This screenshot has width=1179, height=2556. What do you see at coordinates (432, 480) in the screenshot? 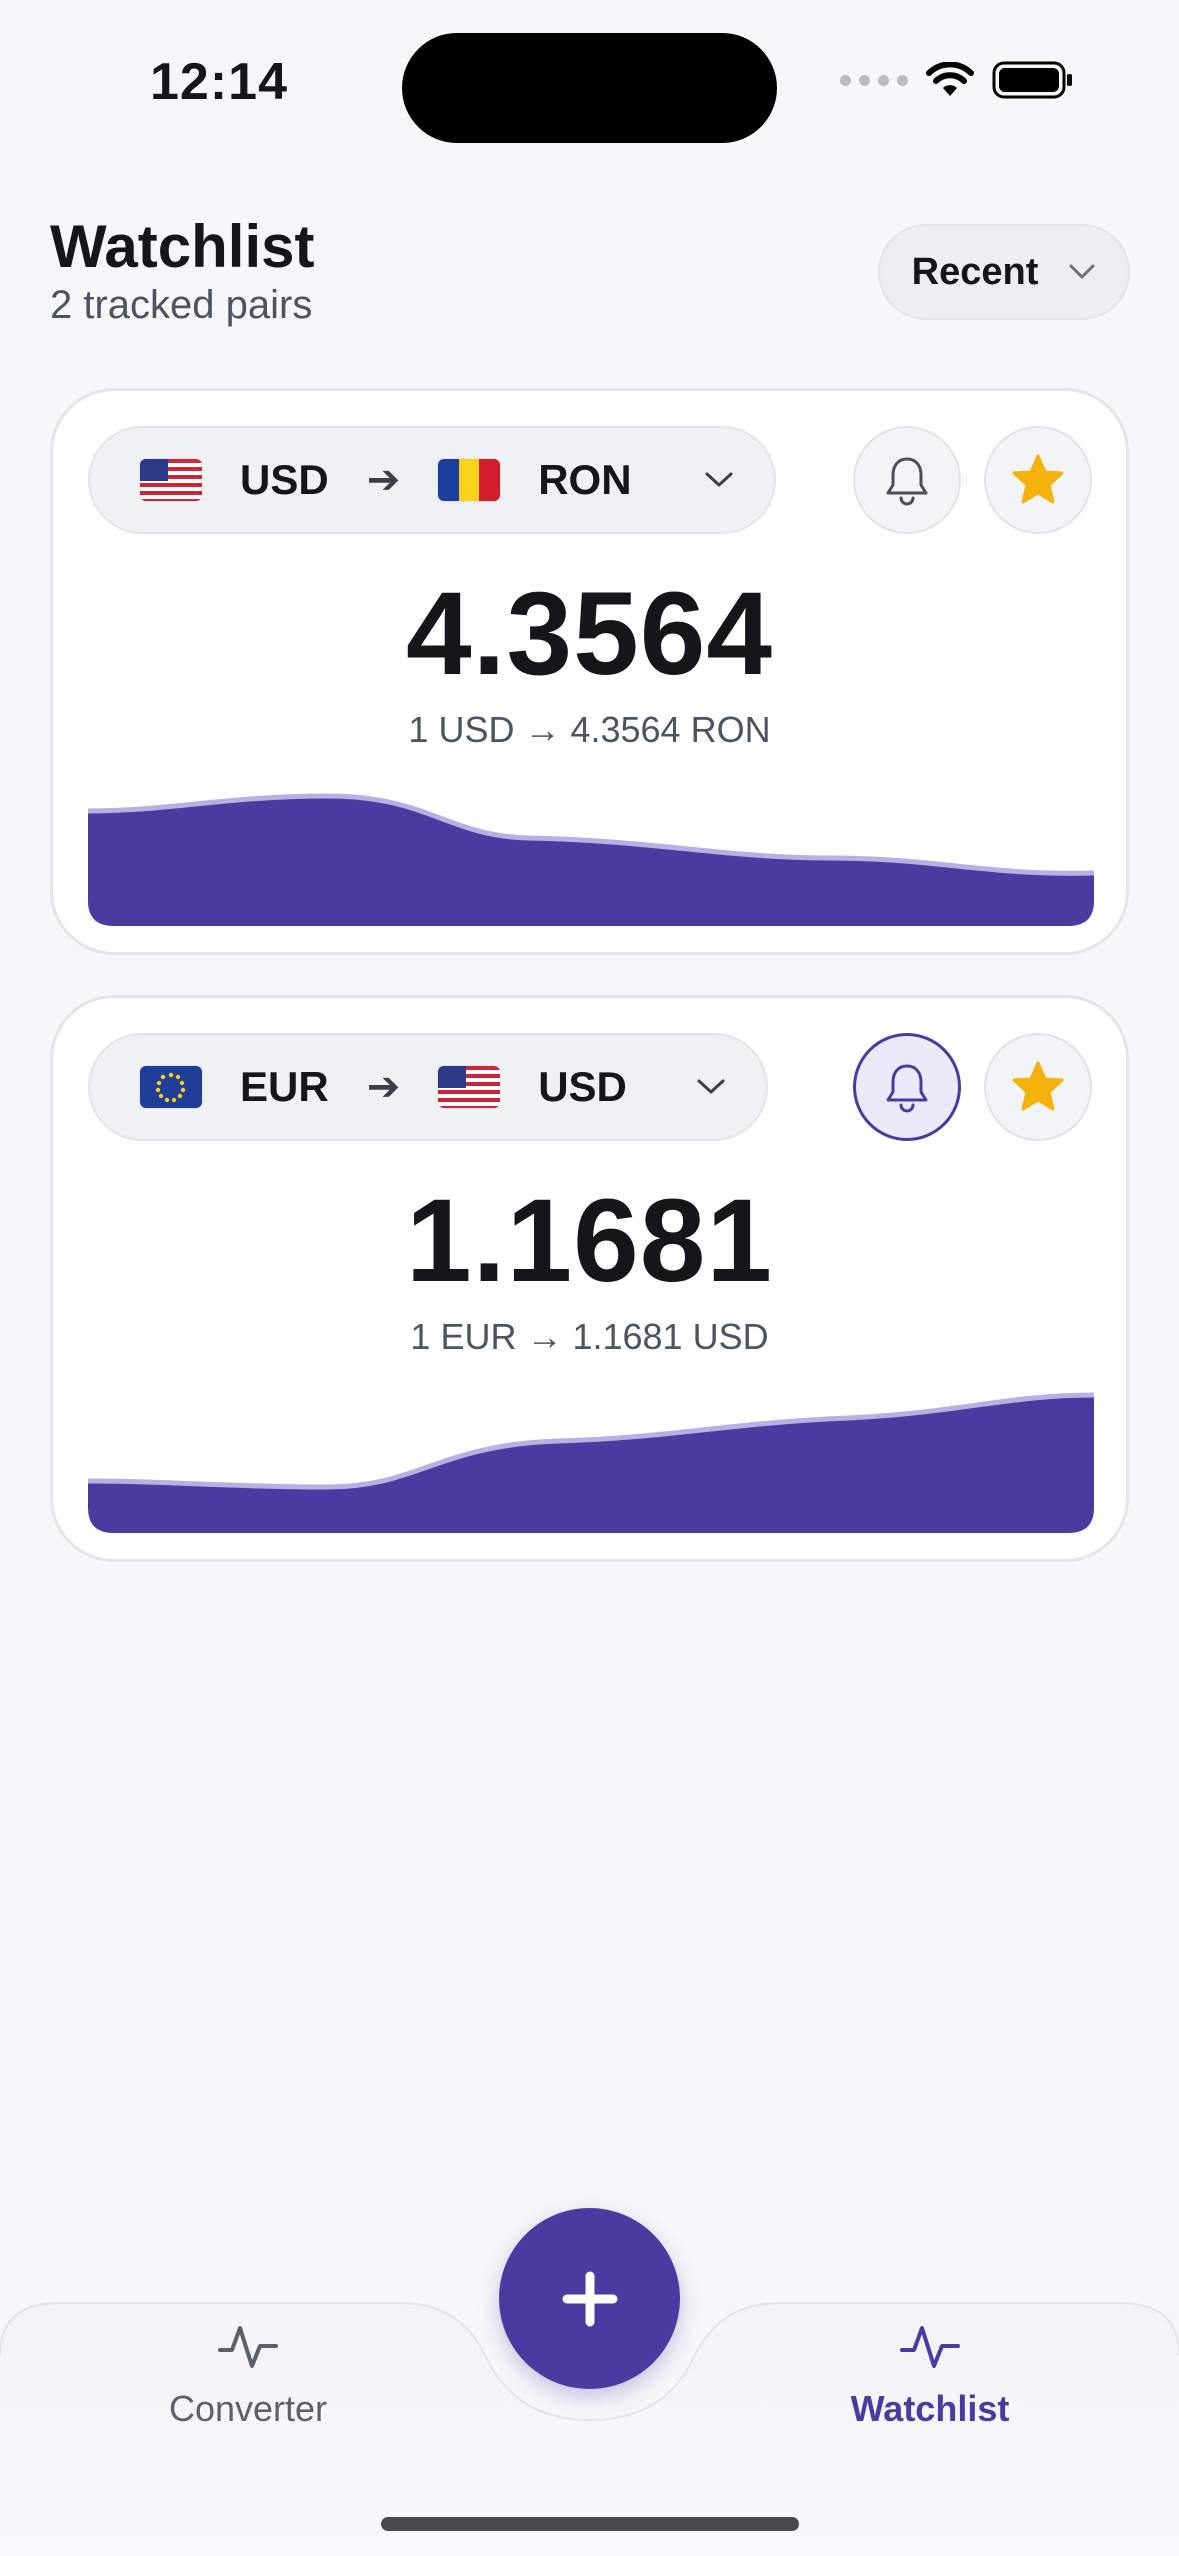
I see `currency-pair-selector: USD ➔ RON` at bounding box center [432, 480].